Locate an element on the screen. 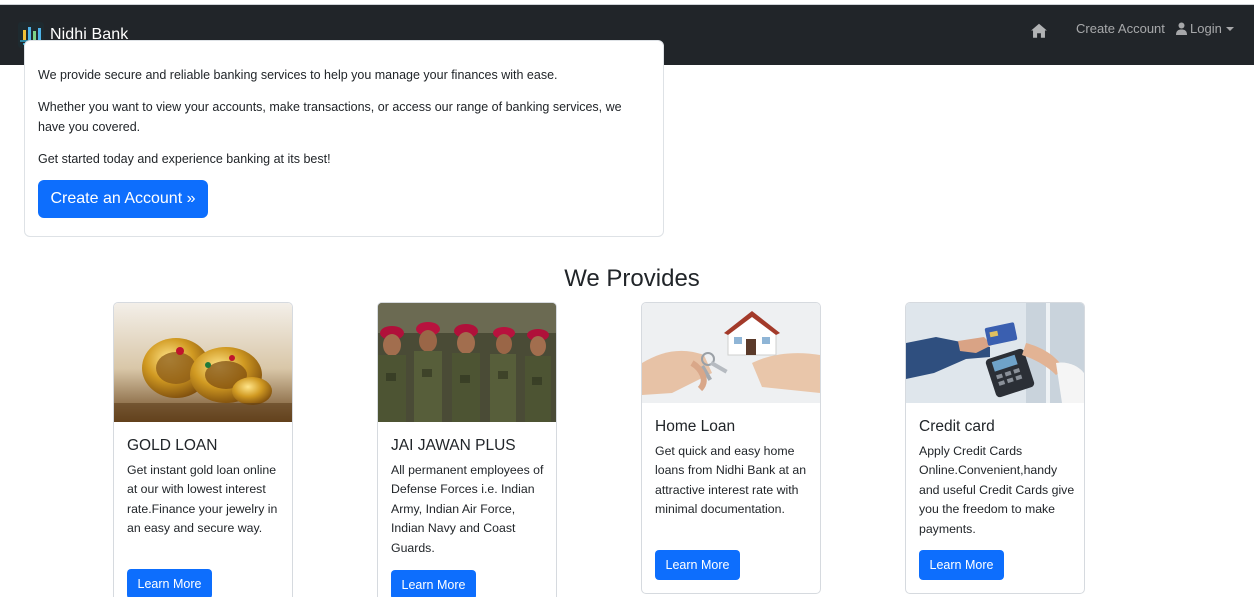  nav-create-account-link: Create Account is located at coordinates (1120, 28).